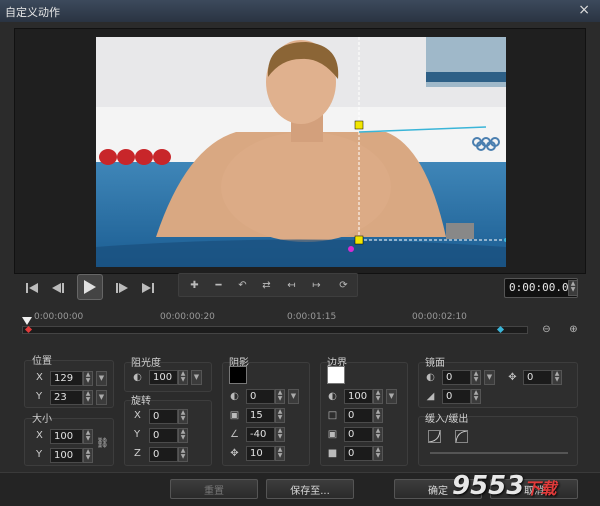 Image resolution: width=600 pixels, height=506 pixels. I want to click on timecode-value: 0:00:00.00, so click(542, 287).